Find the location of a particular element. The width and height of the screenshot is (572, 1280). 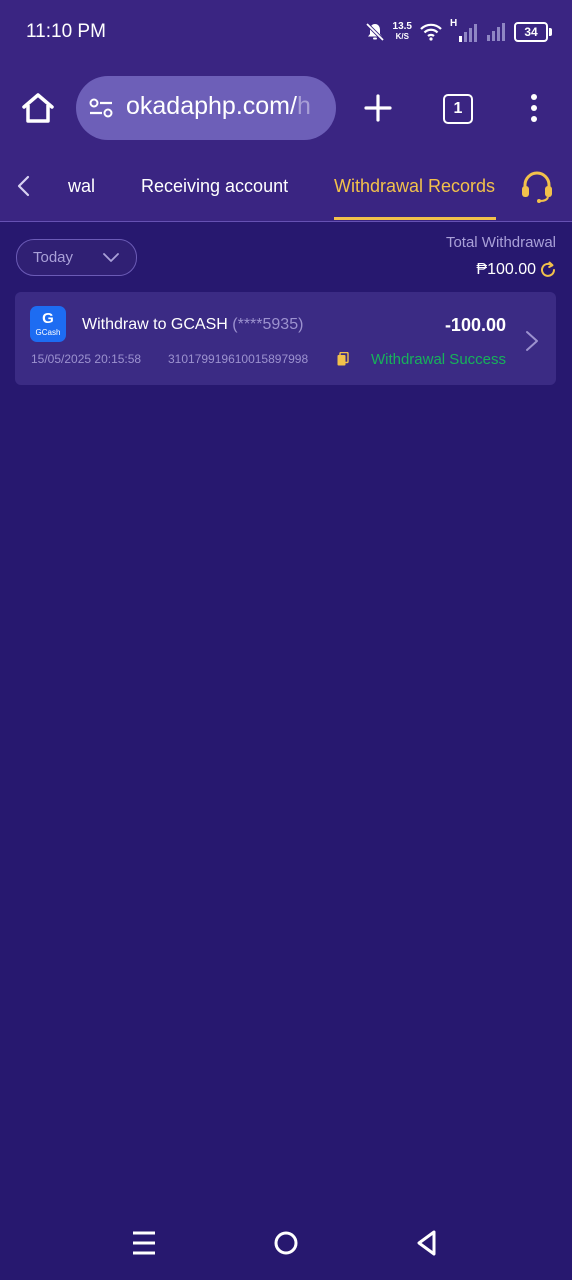

signal-bars-icon is located at coordinates (468, 33).